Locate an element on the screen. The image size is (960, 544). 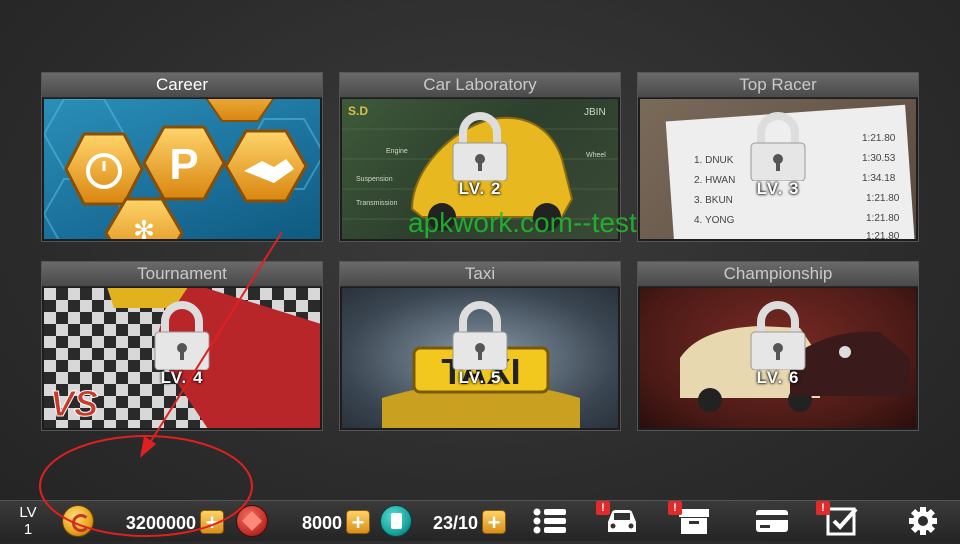
required-level-label: LV. 5 is located at coordinates (480, 377).